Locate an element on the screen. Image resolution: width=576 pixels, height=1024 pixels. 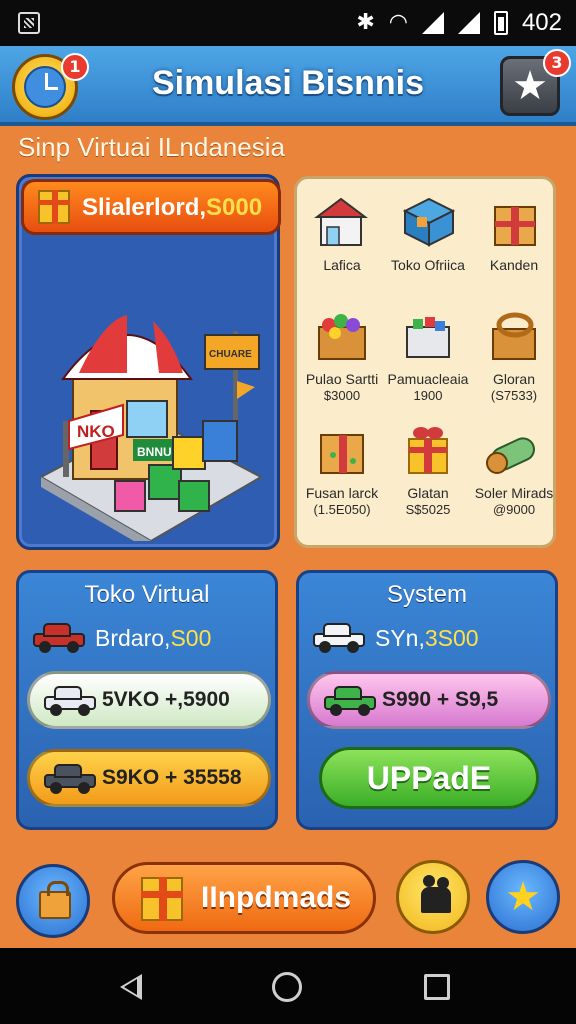
rope-box-icon is located at coordinates (514, 336).